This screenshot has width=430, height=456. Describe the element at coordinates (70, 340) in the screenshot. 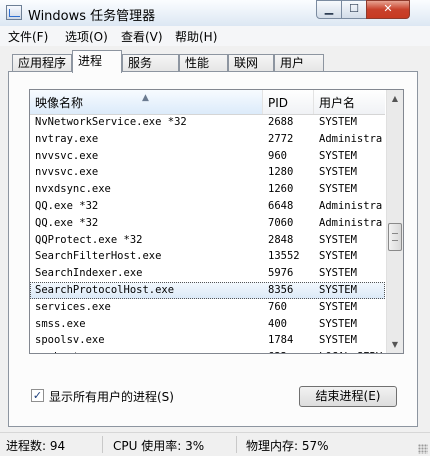

I see `cell-name: spoolsv.exe` at that location.